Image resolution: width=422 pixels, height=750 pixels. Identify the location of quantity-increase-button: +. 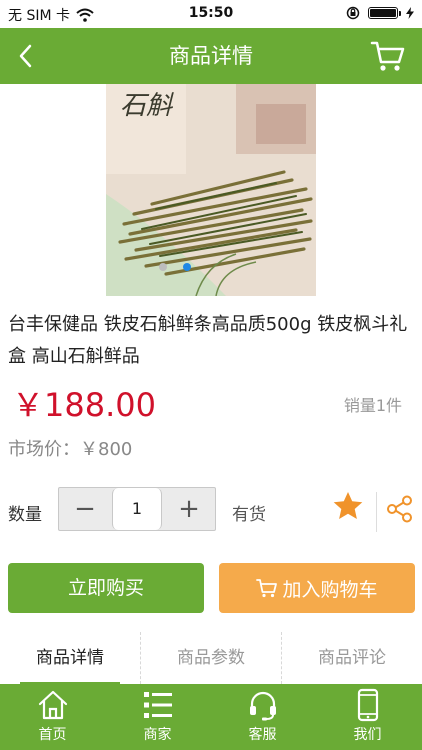
(189, 509).